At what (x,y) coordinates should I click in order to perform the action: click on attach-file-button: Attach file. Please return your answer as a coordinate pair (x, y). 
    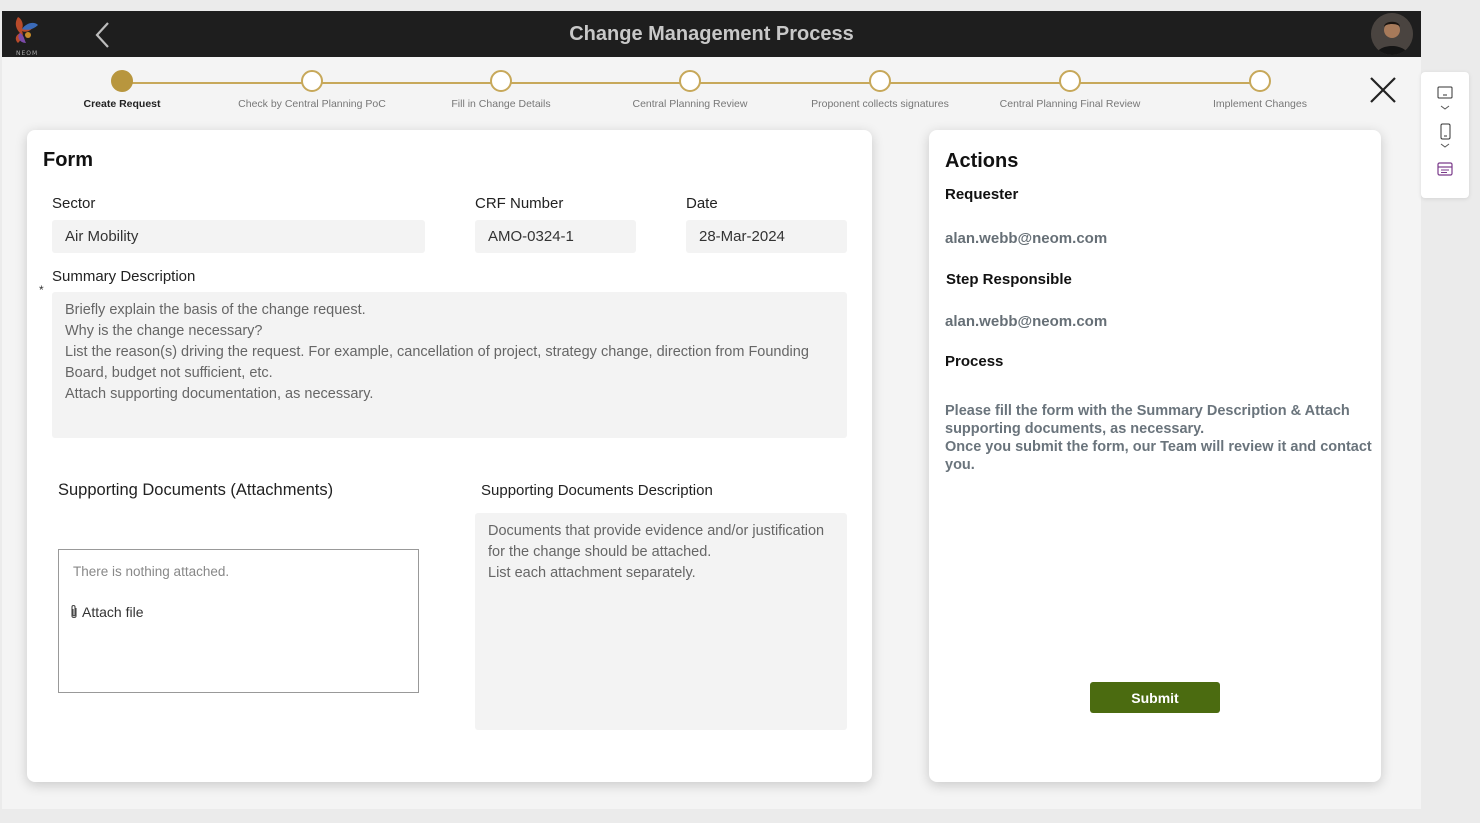
    Looking at the image, I should click on (106, 612).